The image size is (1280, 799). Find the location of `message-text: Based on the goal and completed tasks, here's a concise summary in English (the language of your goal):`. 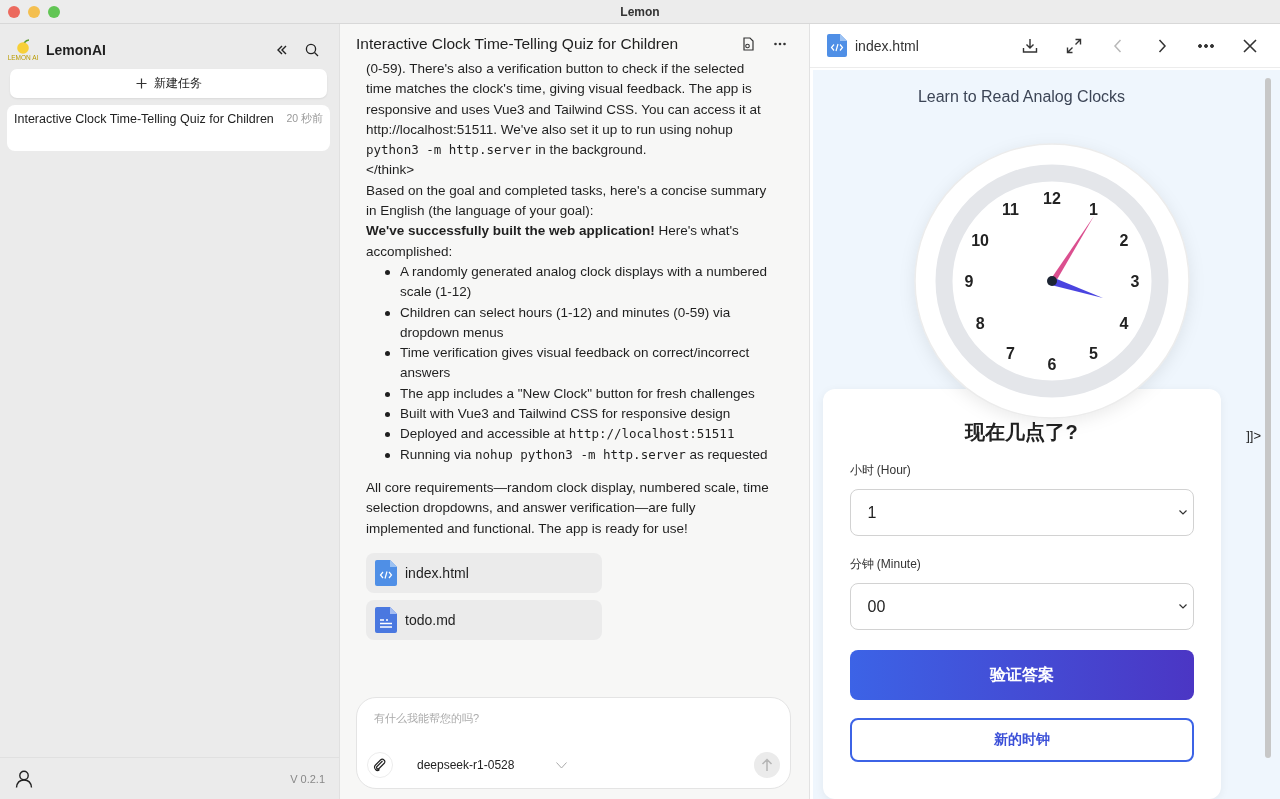

message-text: Based on the goal and completed tasks, here's a concise summary in English (the language of your goal): is located at coordinates (567, 201).